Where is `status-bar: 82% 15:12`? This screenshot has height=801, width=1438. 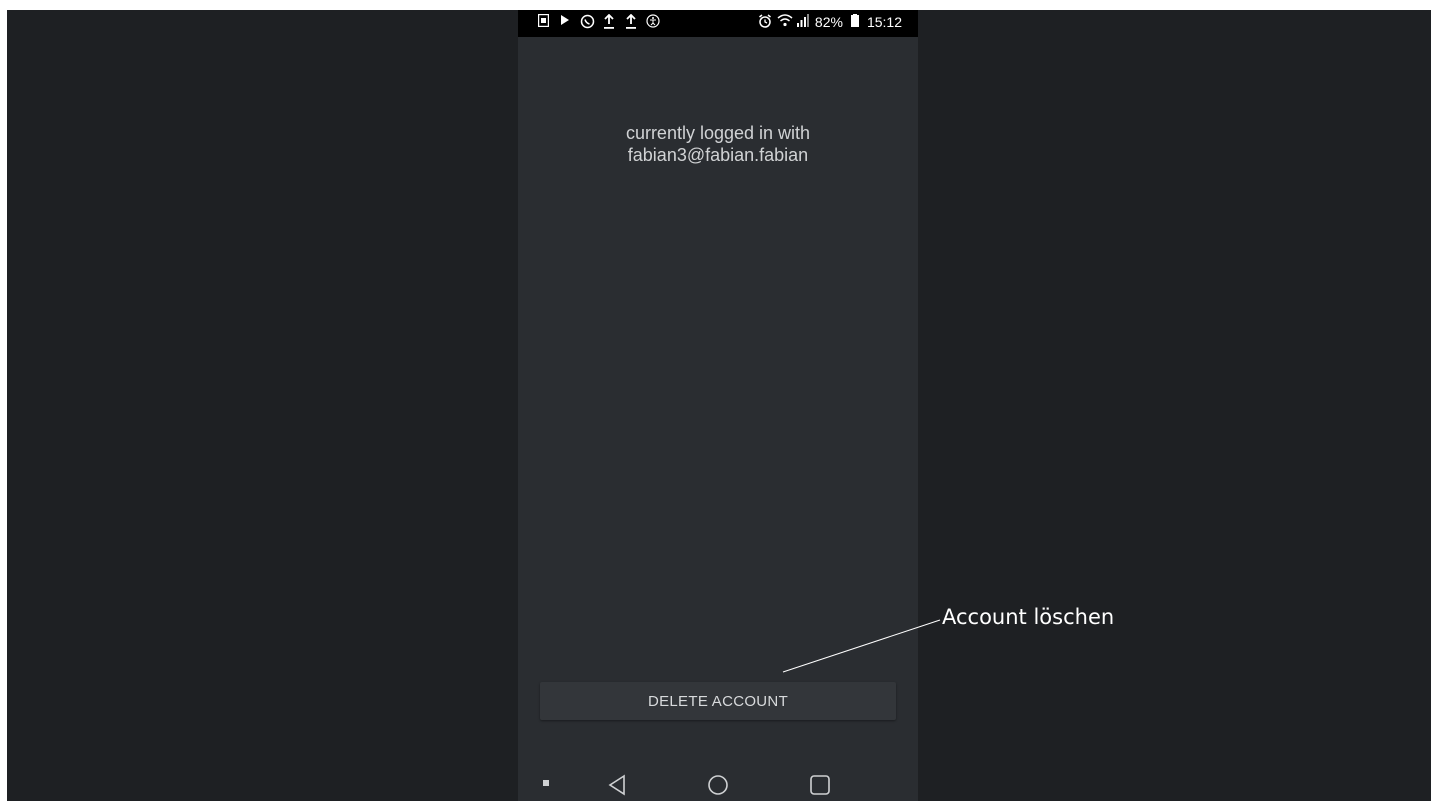
status-bar: 82% 15:12 is located at coordinates (718, 23).